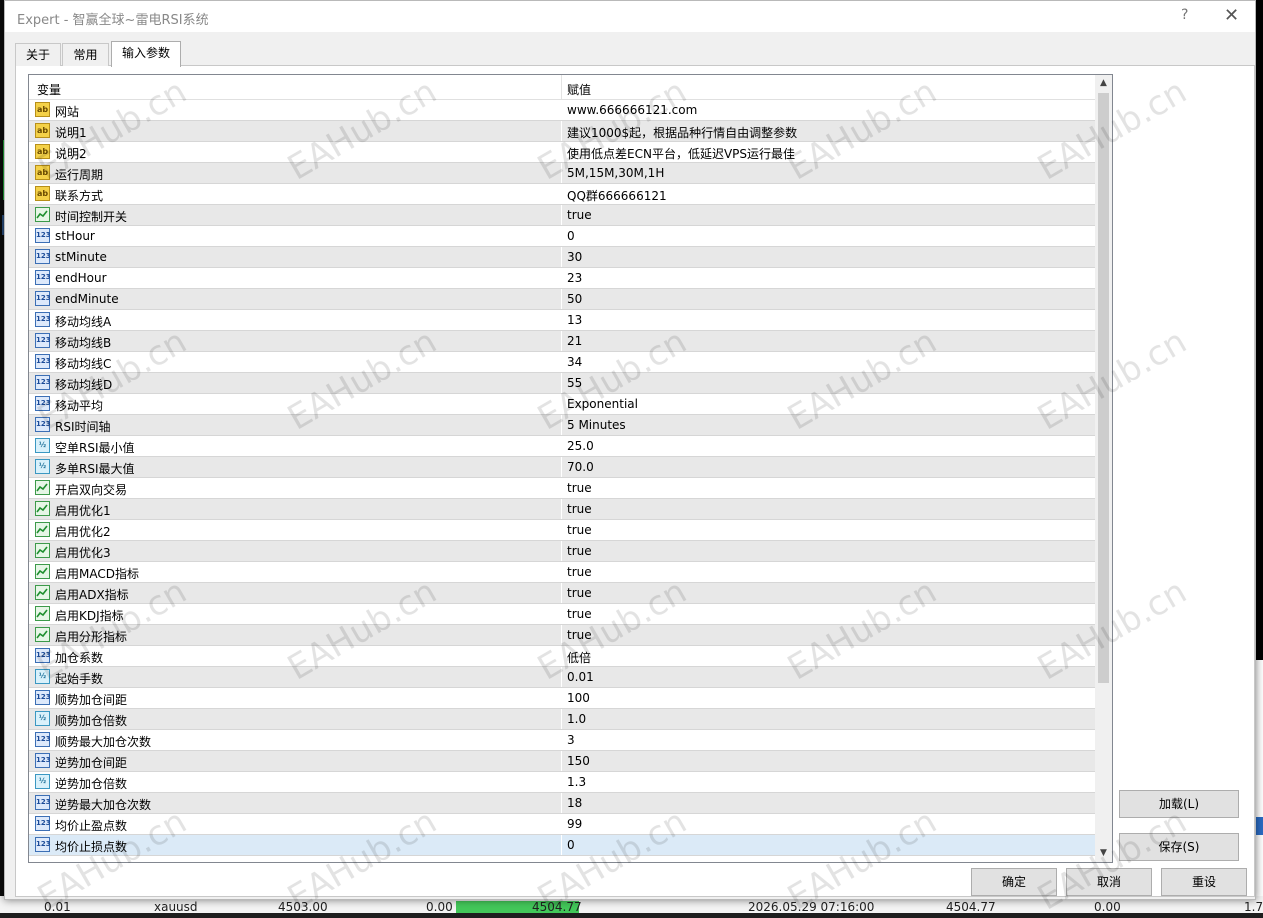 This screenshot has width=1263, height=918. I want to click on parameter-value: 1.3, so click(576, 782).